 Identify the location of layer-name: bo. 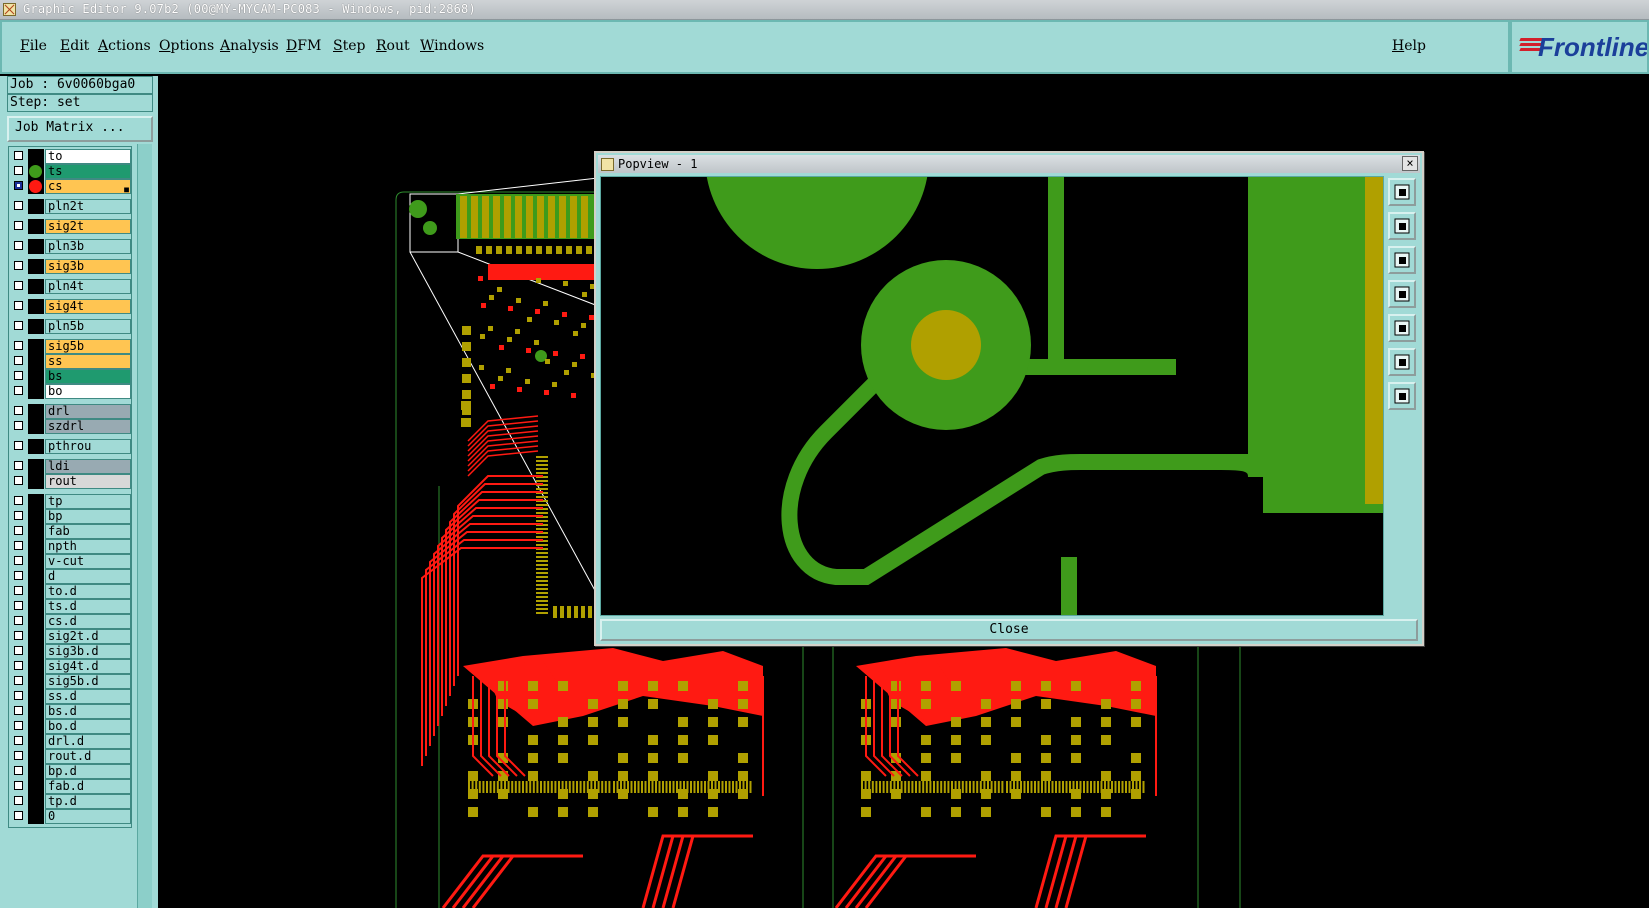
(88, 391).